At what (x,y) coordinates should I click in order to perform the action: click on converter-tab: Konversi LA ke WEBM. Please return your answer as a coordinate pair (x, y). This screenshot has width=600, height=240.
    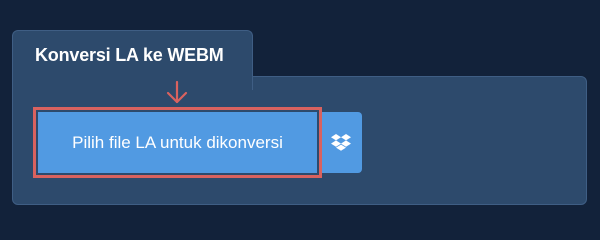
    Looking at the image, I should click on (132, 60).